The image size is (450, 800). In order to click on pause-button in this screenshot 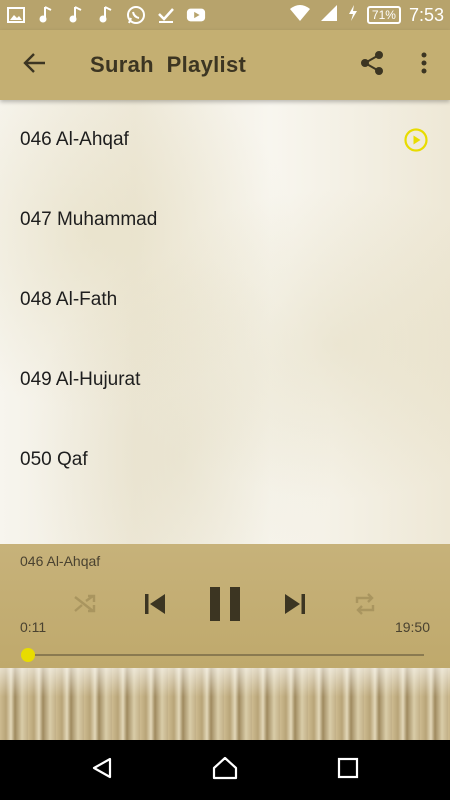, I will do `click(225, 606)`.